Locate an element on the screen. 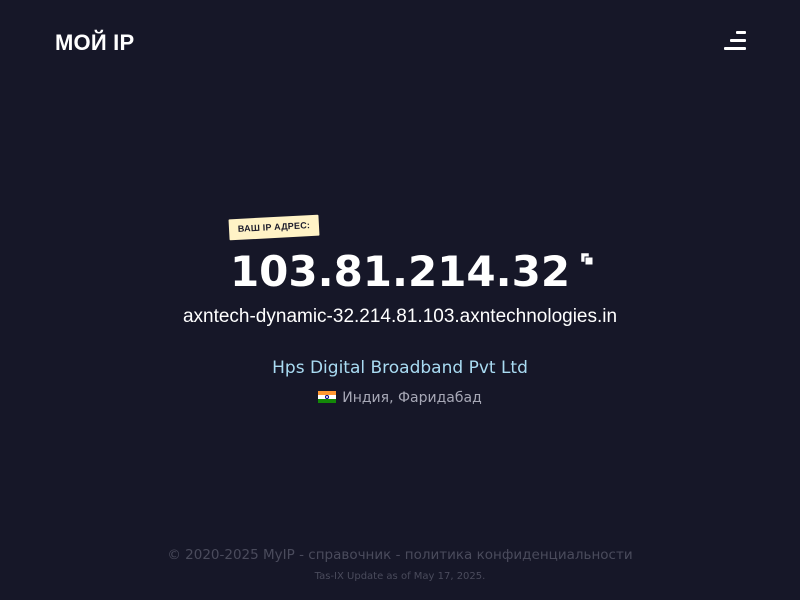 The width and height of the screenshot is (800, 600). location-text: Индия, Фаридабад is located at coordinates (412, 398).